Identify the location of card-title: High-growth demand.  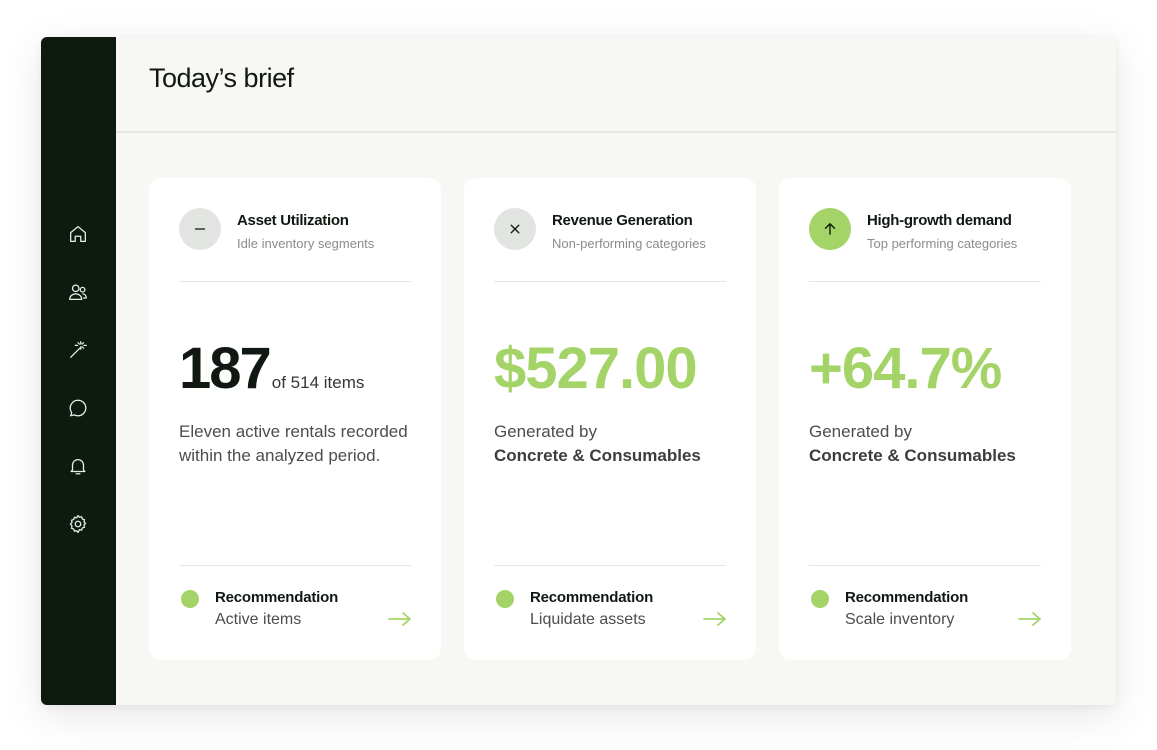
(939, 220).